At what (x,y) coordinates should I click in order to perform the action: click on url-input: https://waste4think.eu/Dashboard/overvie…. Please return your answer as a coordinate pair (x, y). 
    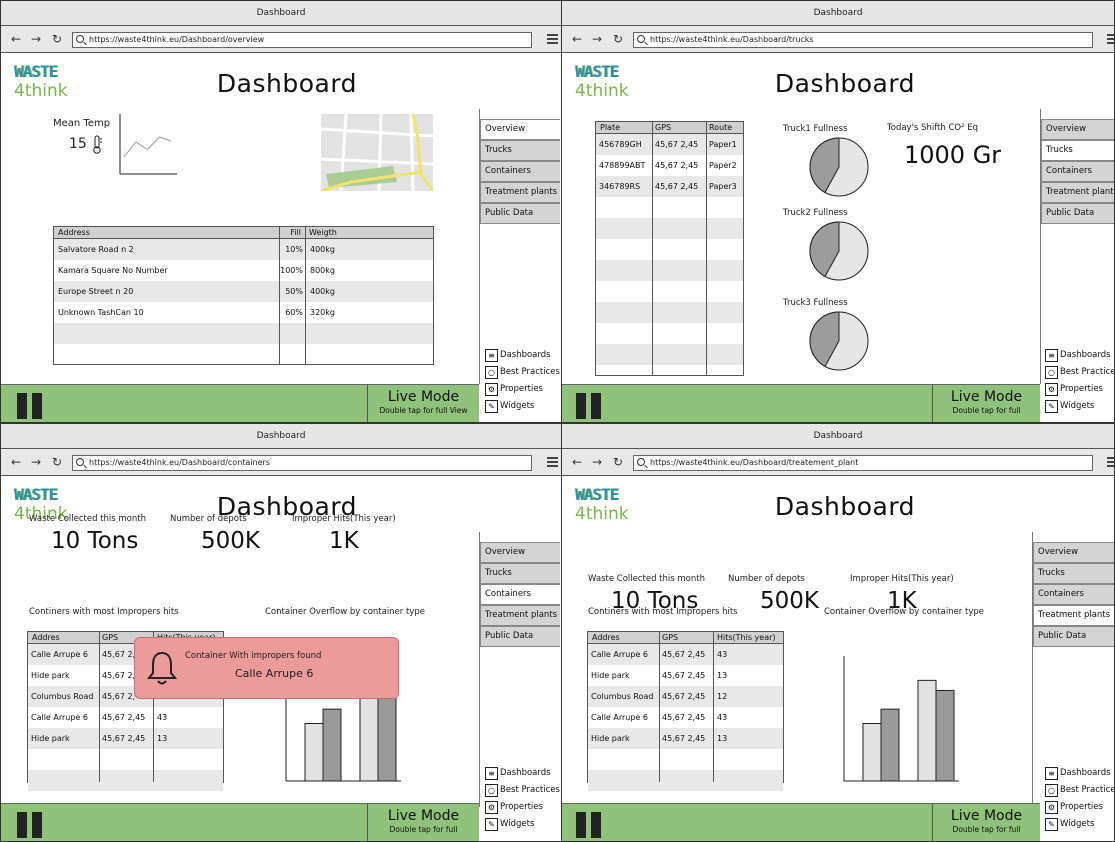
    Looking at the image, I should click on (302, 40).